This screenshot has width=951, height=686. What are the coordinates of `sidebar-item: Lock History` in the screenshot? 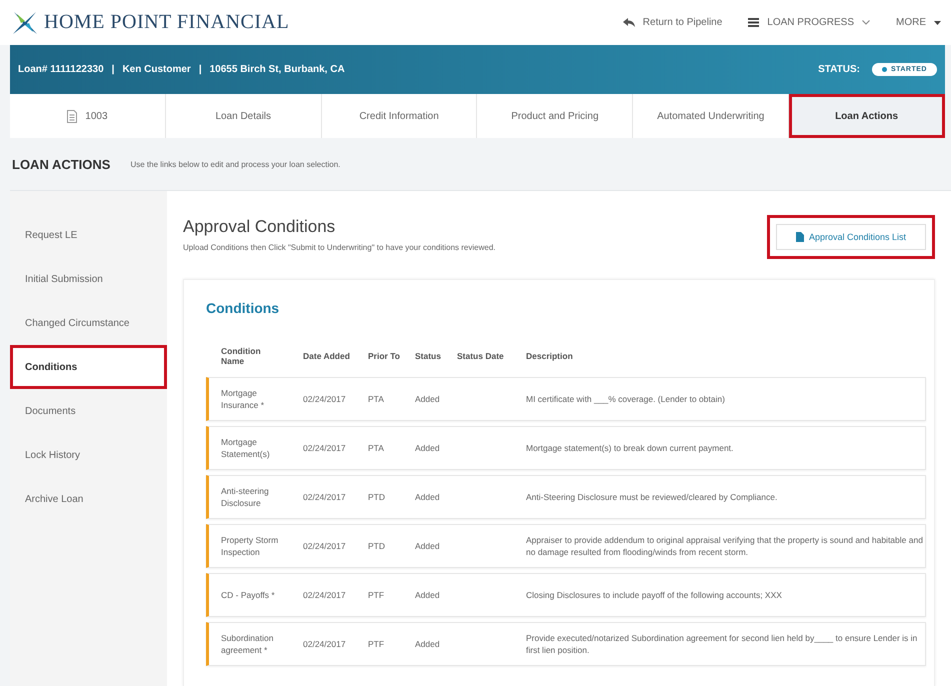 It's located at (88, 455).